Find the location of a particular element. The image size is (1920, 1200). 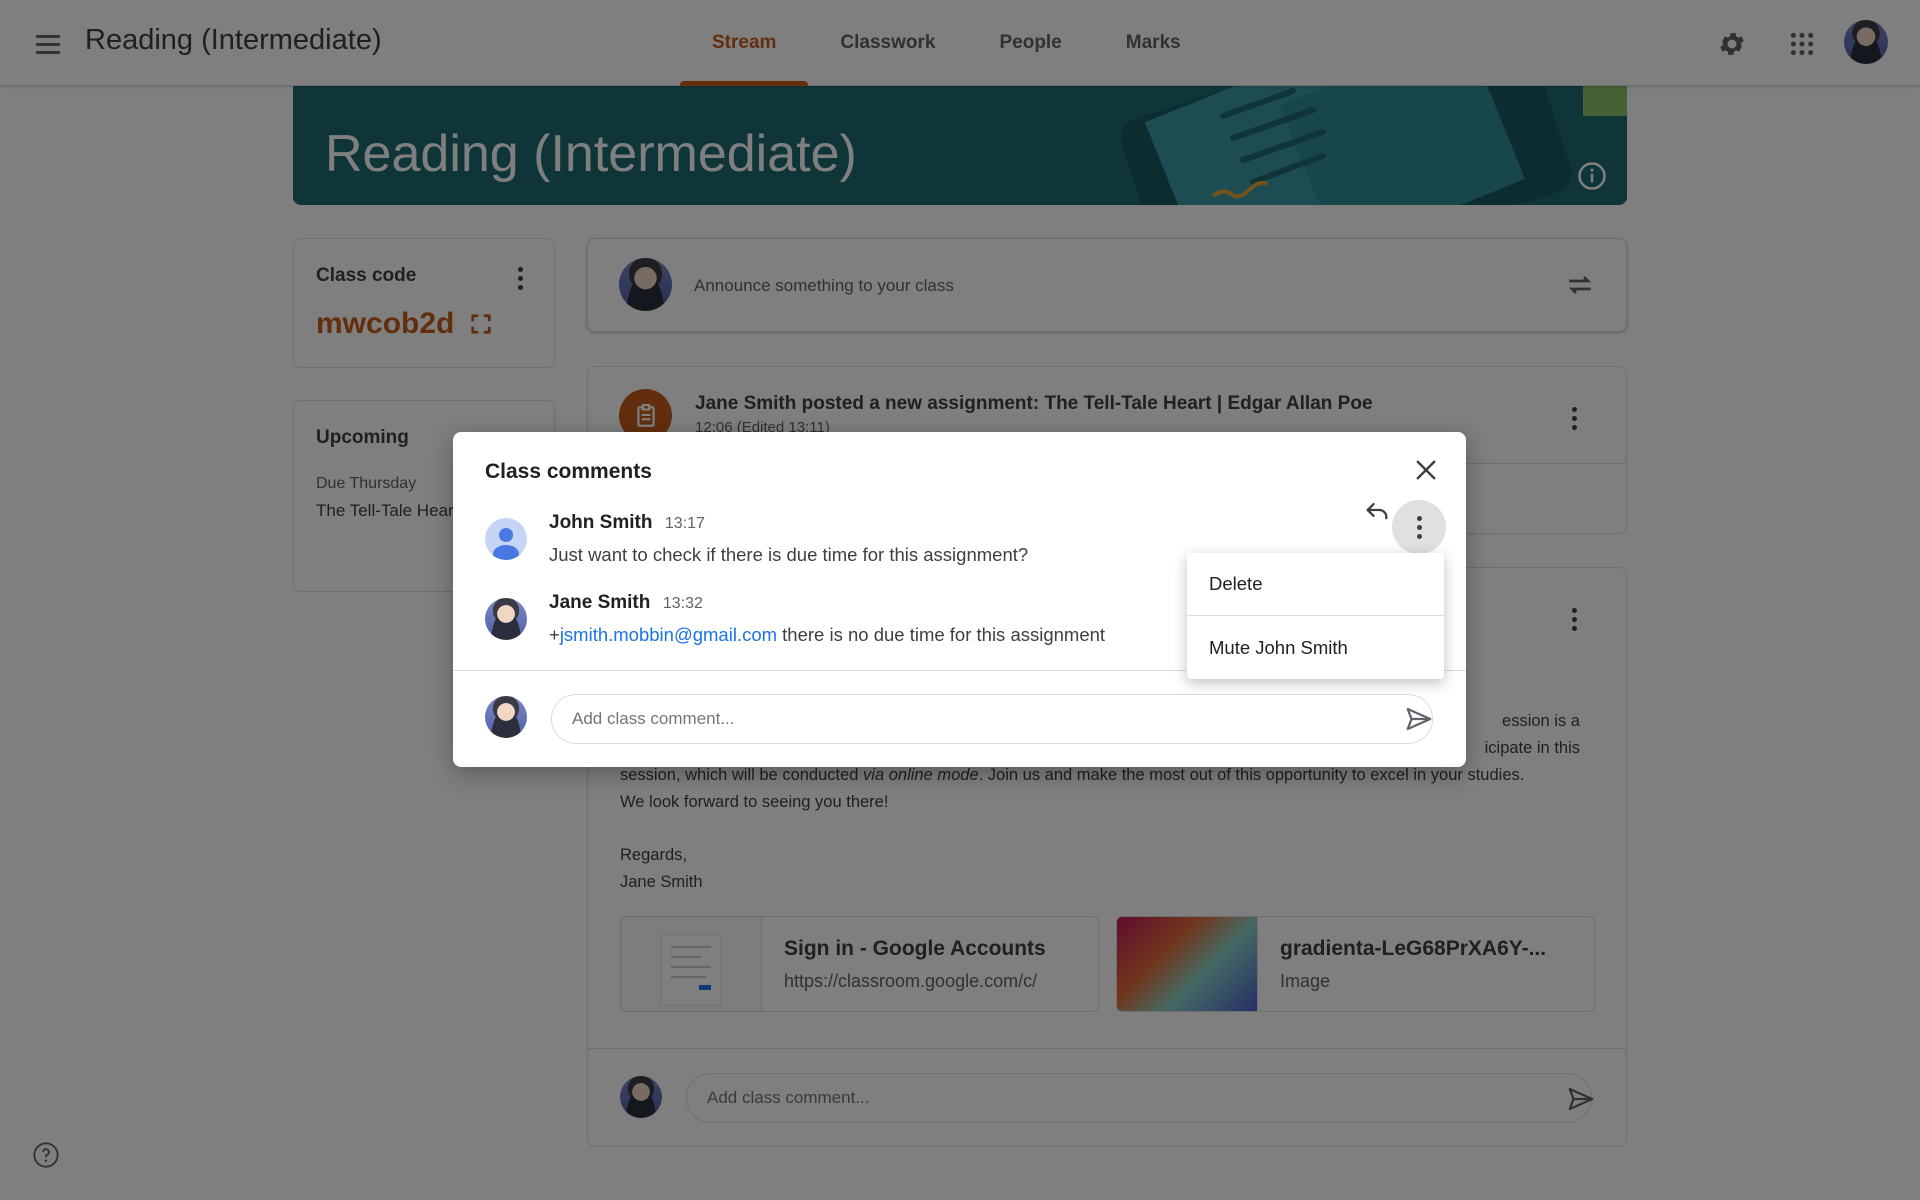

comment-time: 13:32 is located at coordinates (682, 603).